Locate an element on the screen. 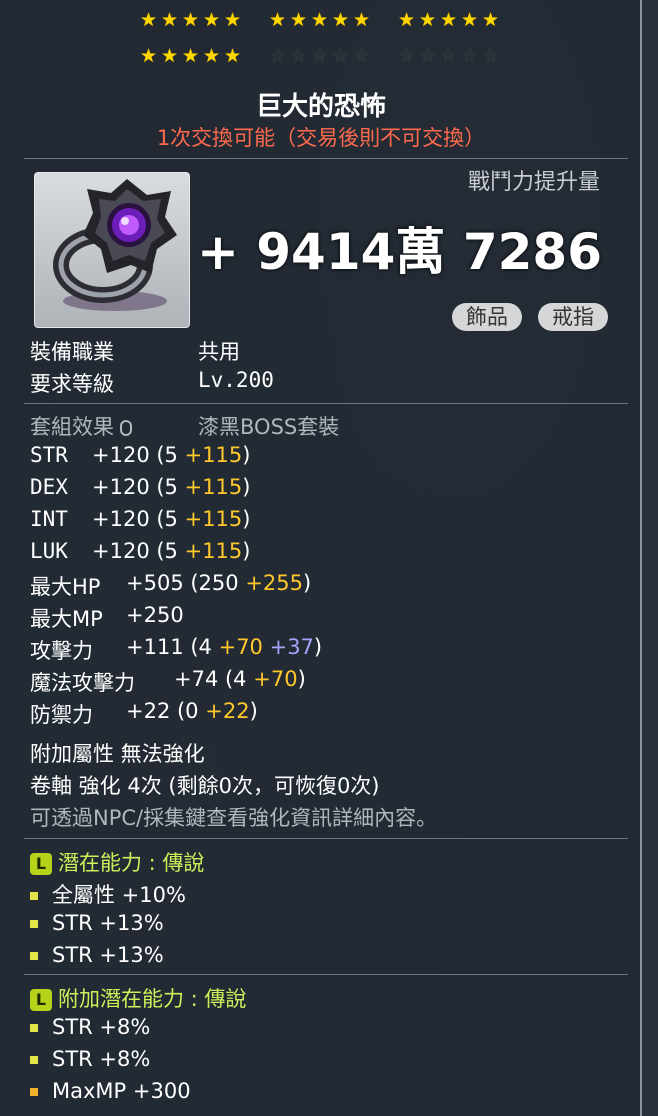  bonus-potential-title: 附加潛在能力 : 傳說 is located at coordinates (152, 999).